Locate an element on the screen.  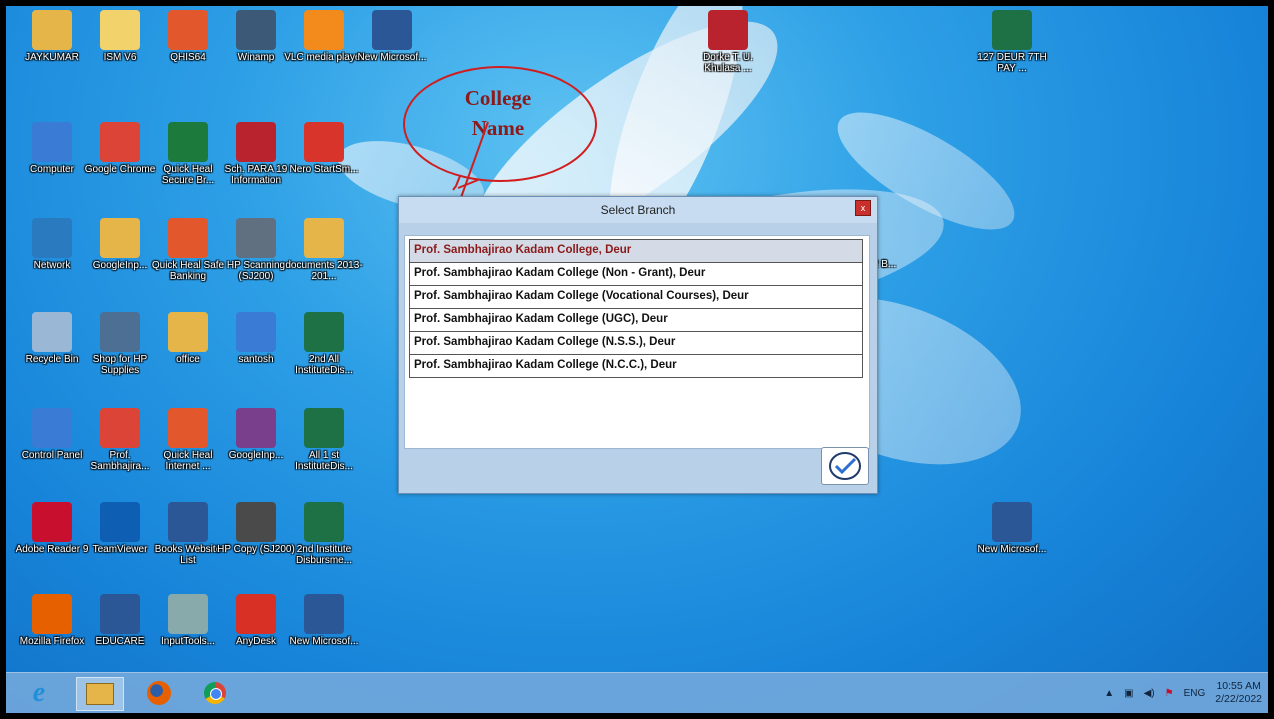
file-explorer-icon is located at coordinates (100, 694).